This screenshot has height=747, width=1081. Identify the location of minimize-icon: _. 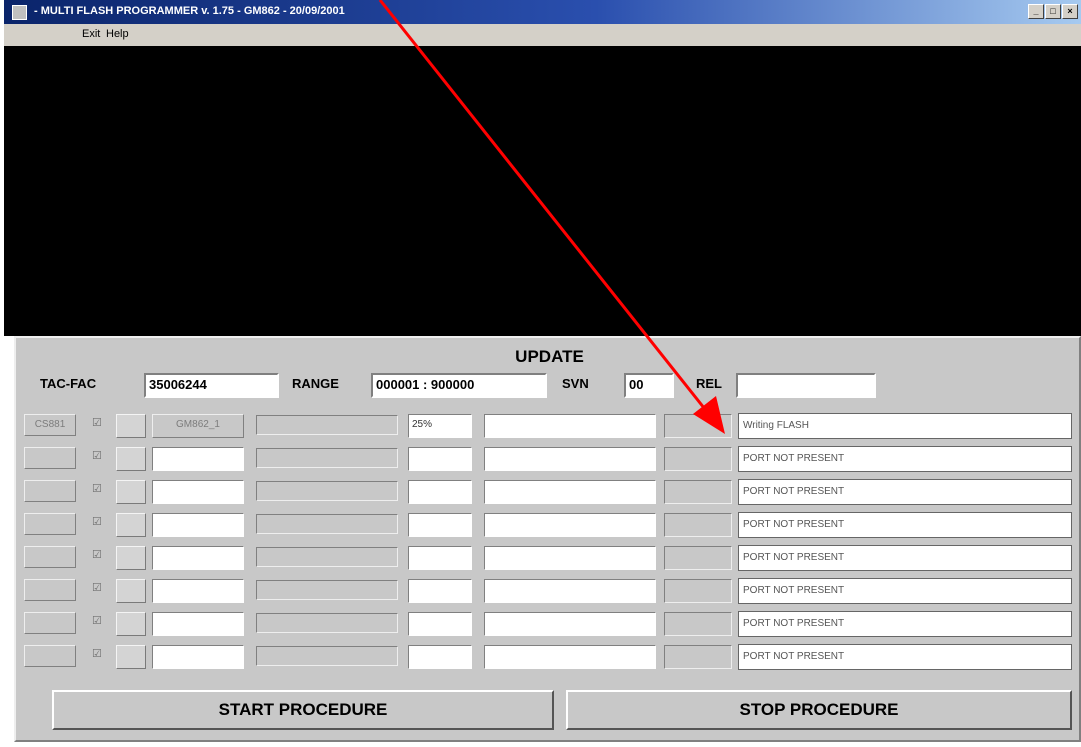
(1036, 11).